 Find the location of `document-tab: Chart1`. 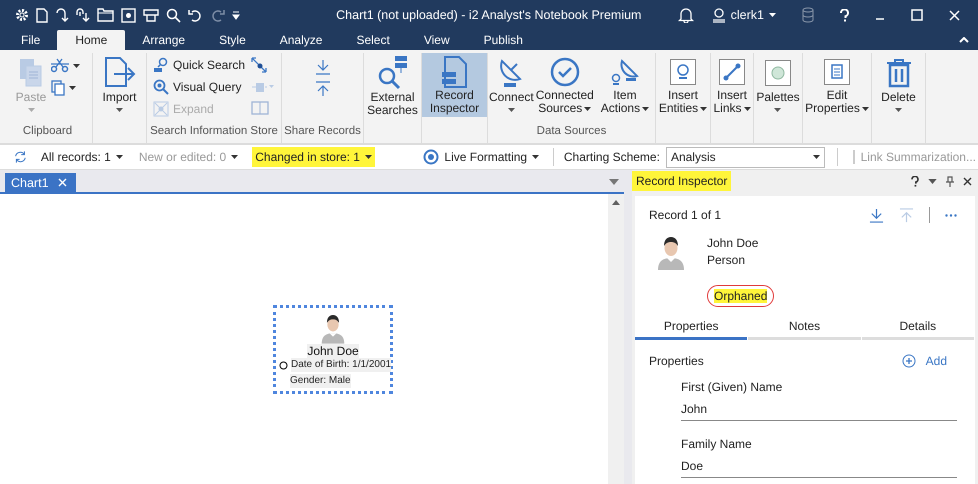

document-tab: Chart1 is located at coordinates (40, 182).